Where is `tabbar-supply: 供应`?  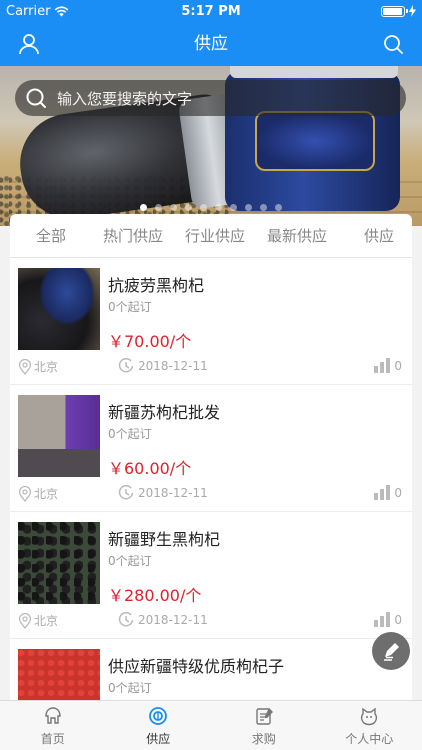 tabbar-supply: 供应 is located at coordinates (159, 725).